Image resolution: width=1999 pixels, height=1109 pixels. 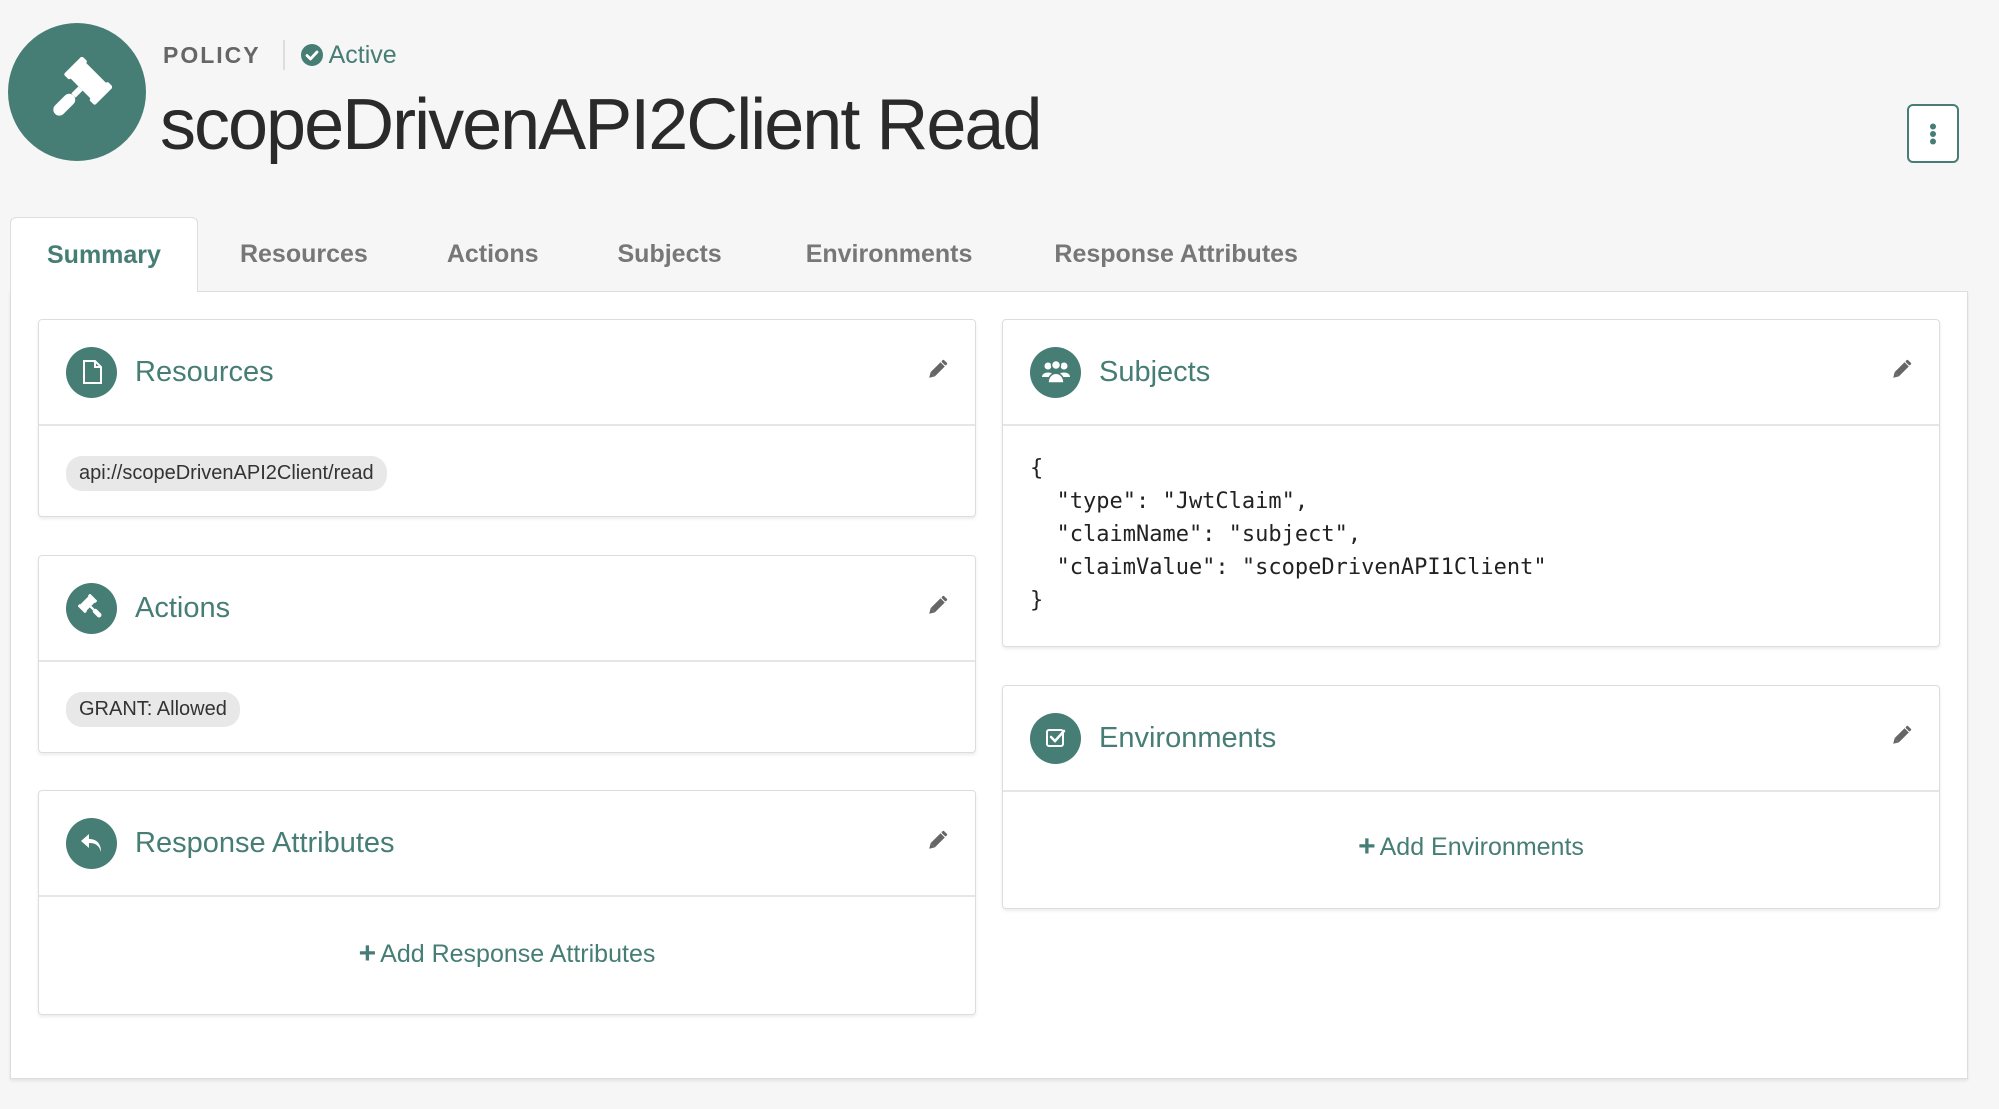 What do you see at coordinates (1481, 846) in the screenshot?
I see `add-environments-label: Add Environments` at bounding box center [1481, 846].